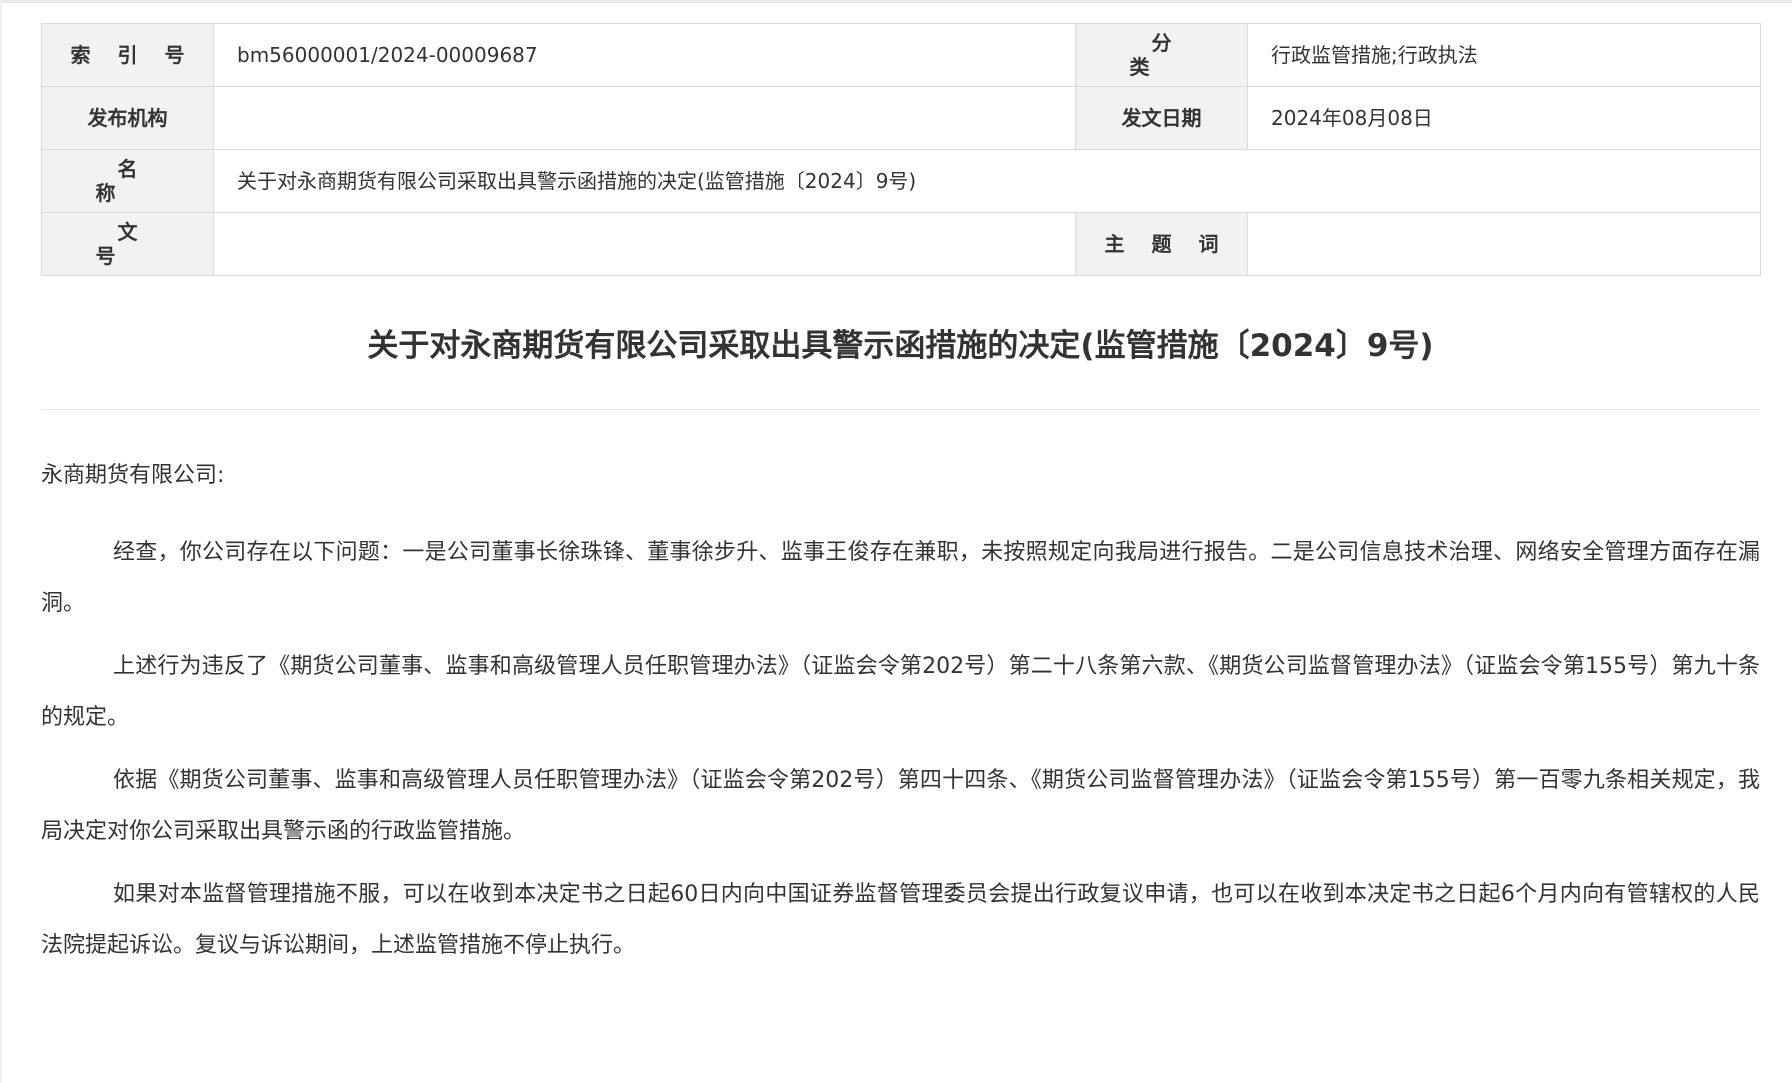 The image size is (1792, 1083). What do you see at coordinates (900, 346) in the screenshot?
I see `document-title: 关于对永商期货有限公司采取出具警示函措施的决定(监管措施〔2024〕9号)` at bounding box center [900, 346].